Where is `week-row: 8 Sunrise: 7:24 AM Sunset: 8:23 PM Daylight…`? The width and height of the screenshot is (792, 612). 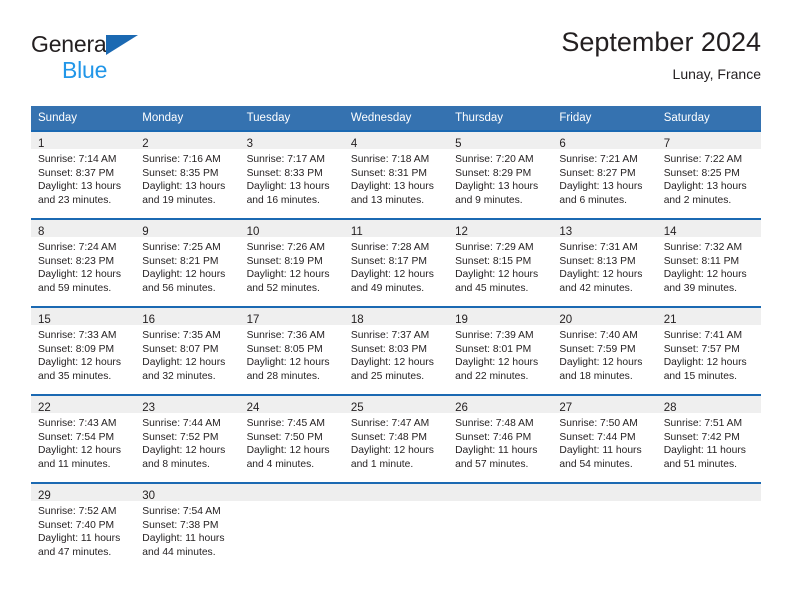
week-row: 8 Sunrise: 7:24 AM Sunset: 8:23 PM Daylight… is located at coordinates (396, 262).